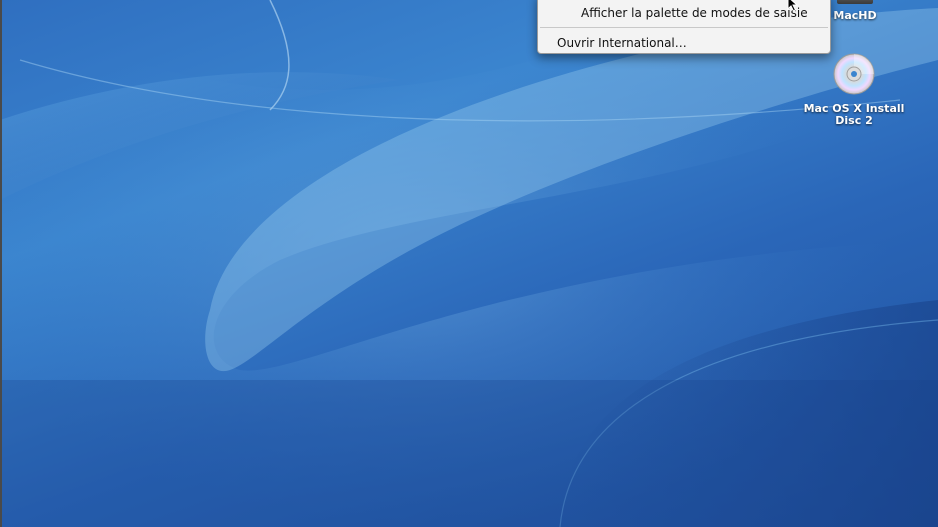 The height and width of the screenshot is (527, 938). I want to click on desktop-icon-label: Mac OS X Install Disc 2, so click(854, 114).